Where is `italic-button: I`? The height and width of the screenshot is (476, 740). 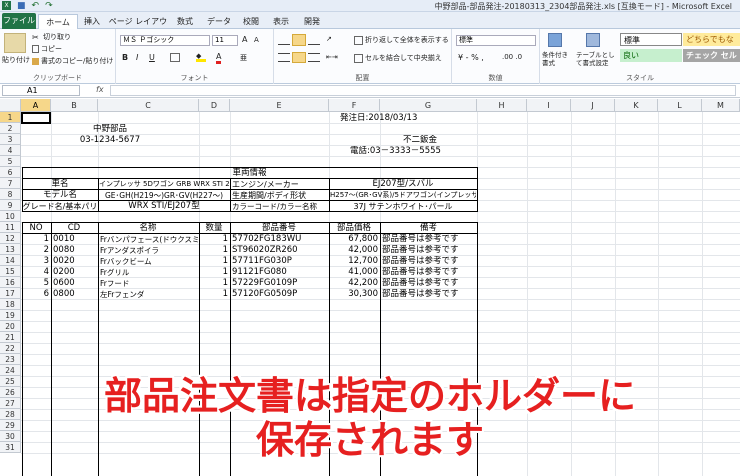
italic-button: I is located at coordinates (137, 57).